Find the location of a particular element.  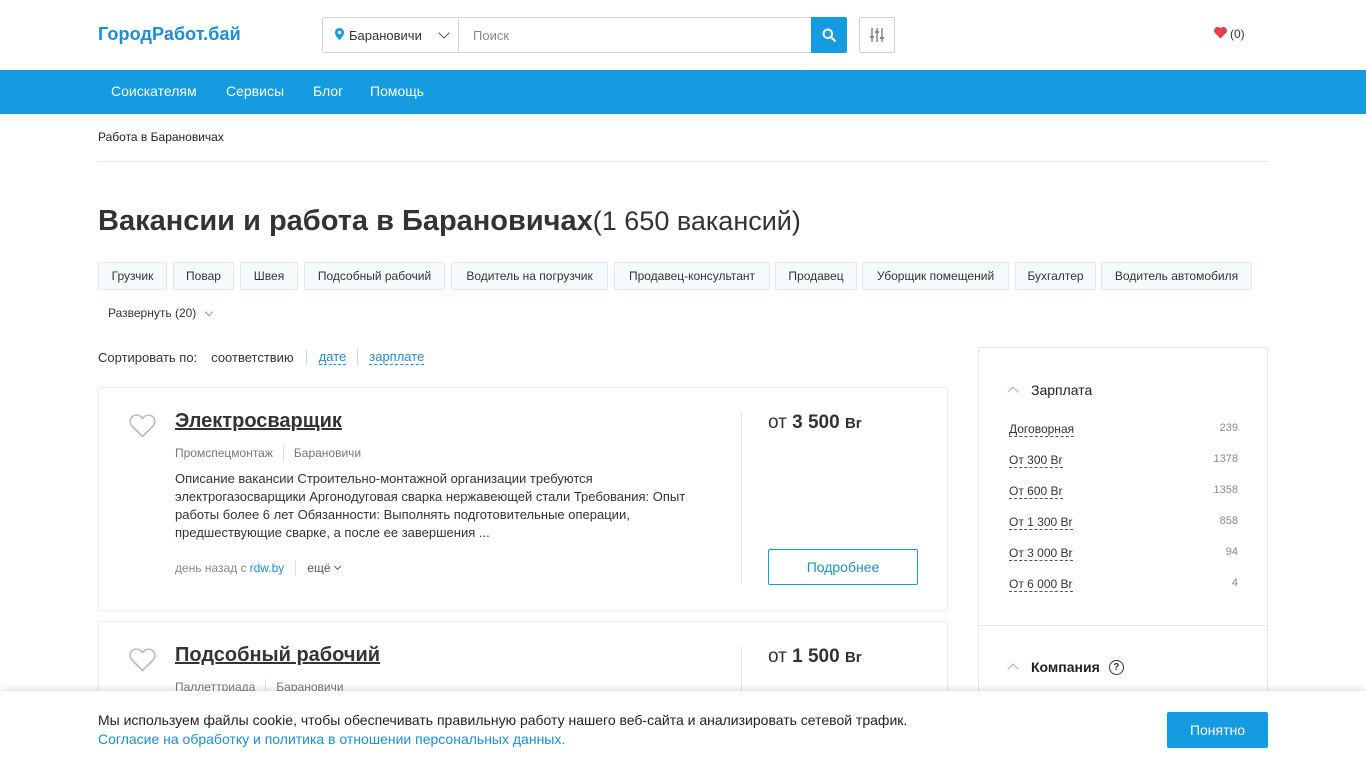

source-link: rdw.by is located at coordinates (267, 568).